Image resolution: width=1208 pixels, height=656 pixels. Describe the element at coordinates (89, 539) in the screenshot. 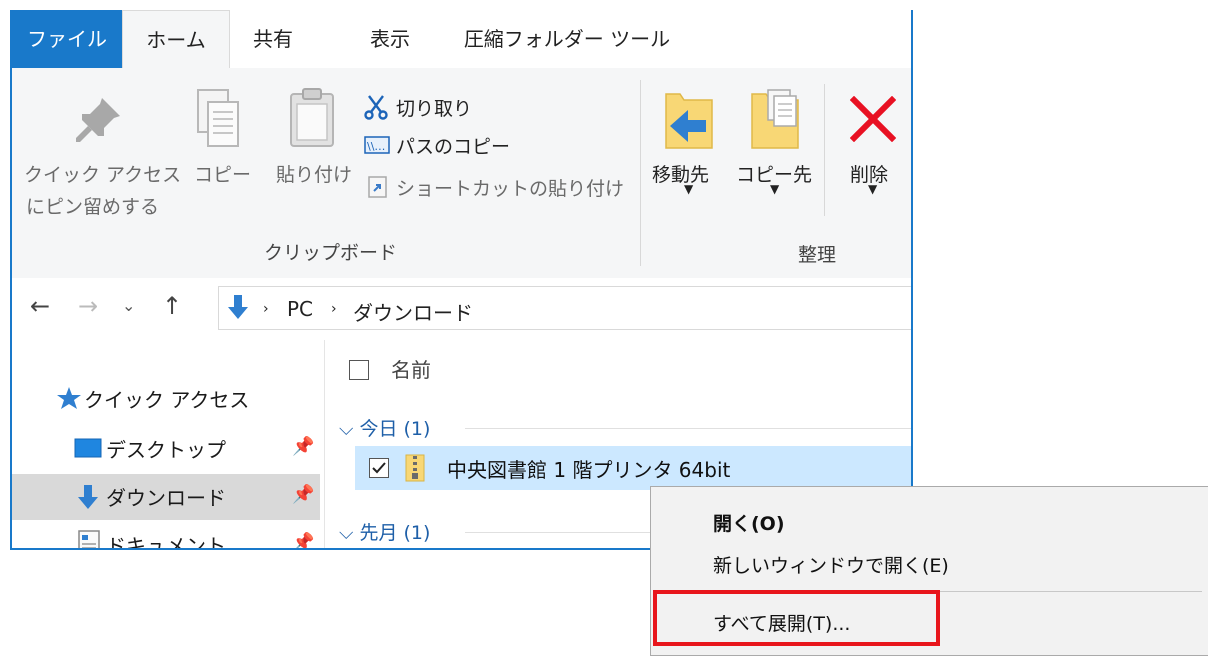

I see `documents-icon` at that location.